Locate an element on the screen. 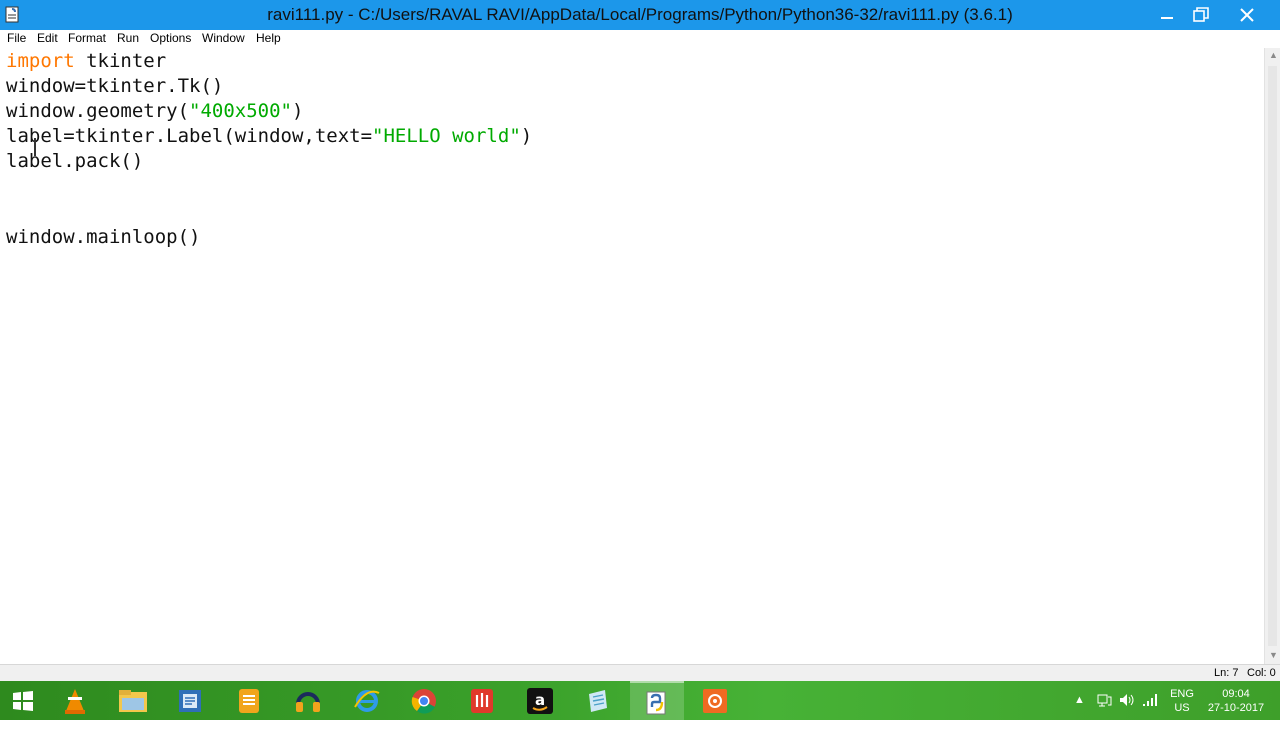  clock: 09:04 27-10-2017 is located at coordinates (1236, 706).